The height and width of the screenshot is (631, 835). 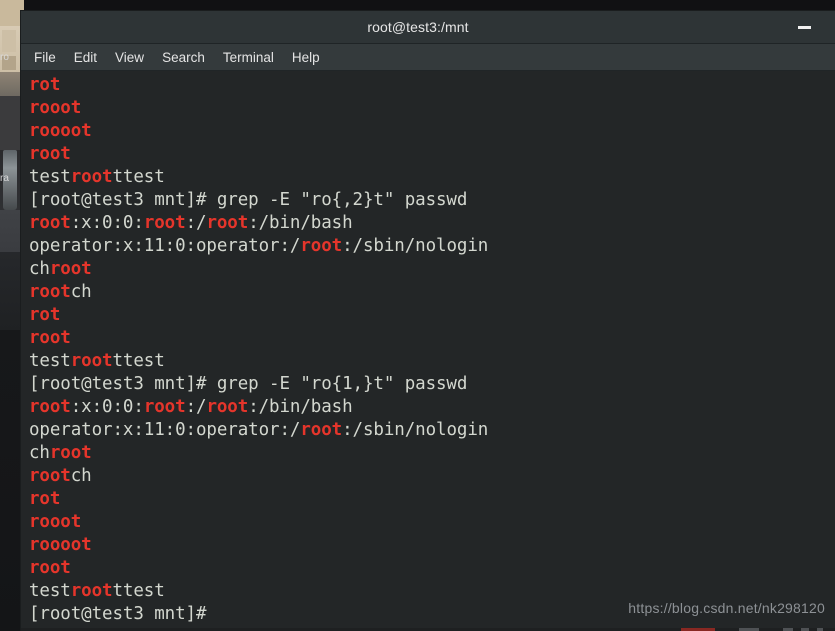 What do you see at coordinates (4, 57) in the screenshot?
I see `desktop-label-1: ro` at bounding box center [4, 57].